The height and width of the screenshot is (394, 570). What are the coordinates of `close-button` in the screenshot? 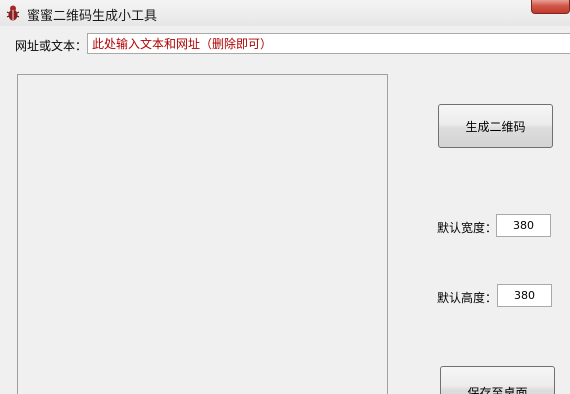 It's located at (550, 7).